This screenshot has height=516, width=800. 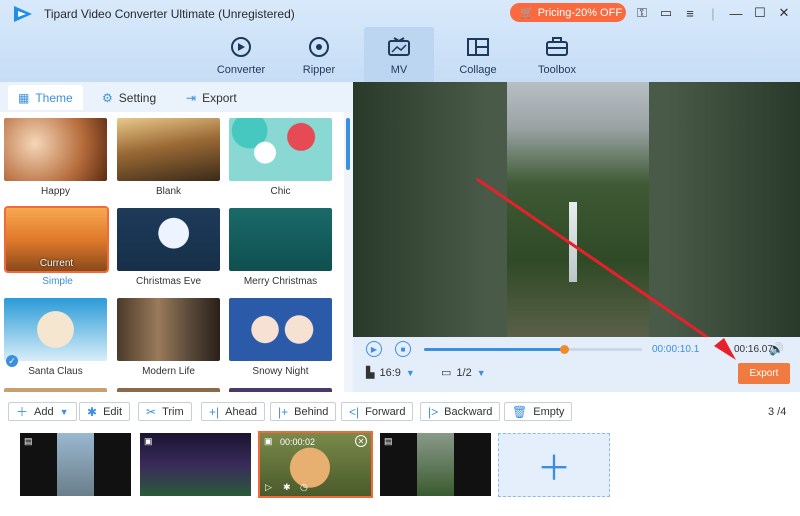 I want to click on scrollbar-thumb, so click(x=348, y=144).